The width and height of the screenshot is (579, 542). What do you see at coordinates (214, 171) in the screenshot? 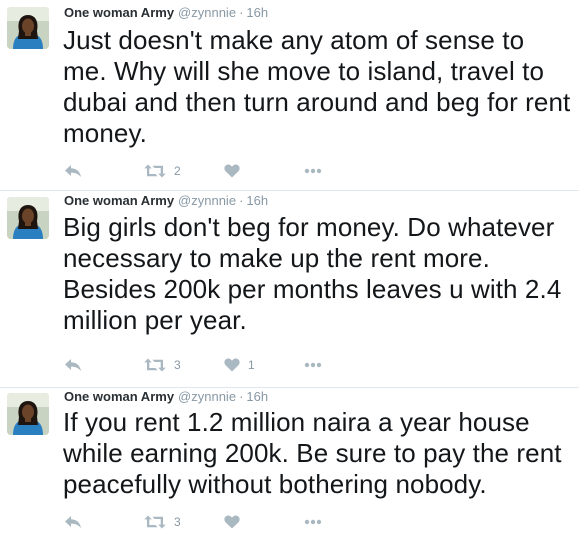
I see `tweet-actions: 2` at bounding box center [214, 171].